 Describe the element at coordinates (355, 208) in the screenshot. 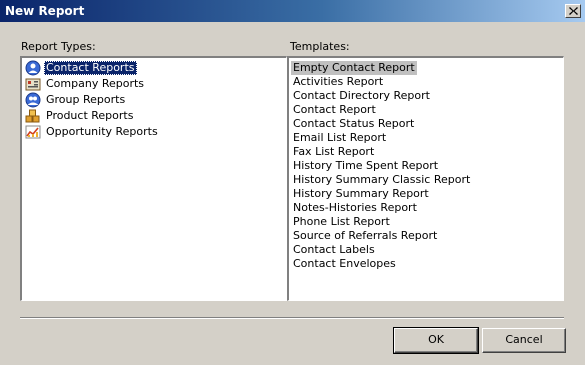

I see `template-item: Notes-Histories Report` at that location.